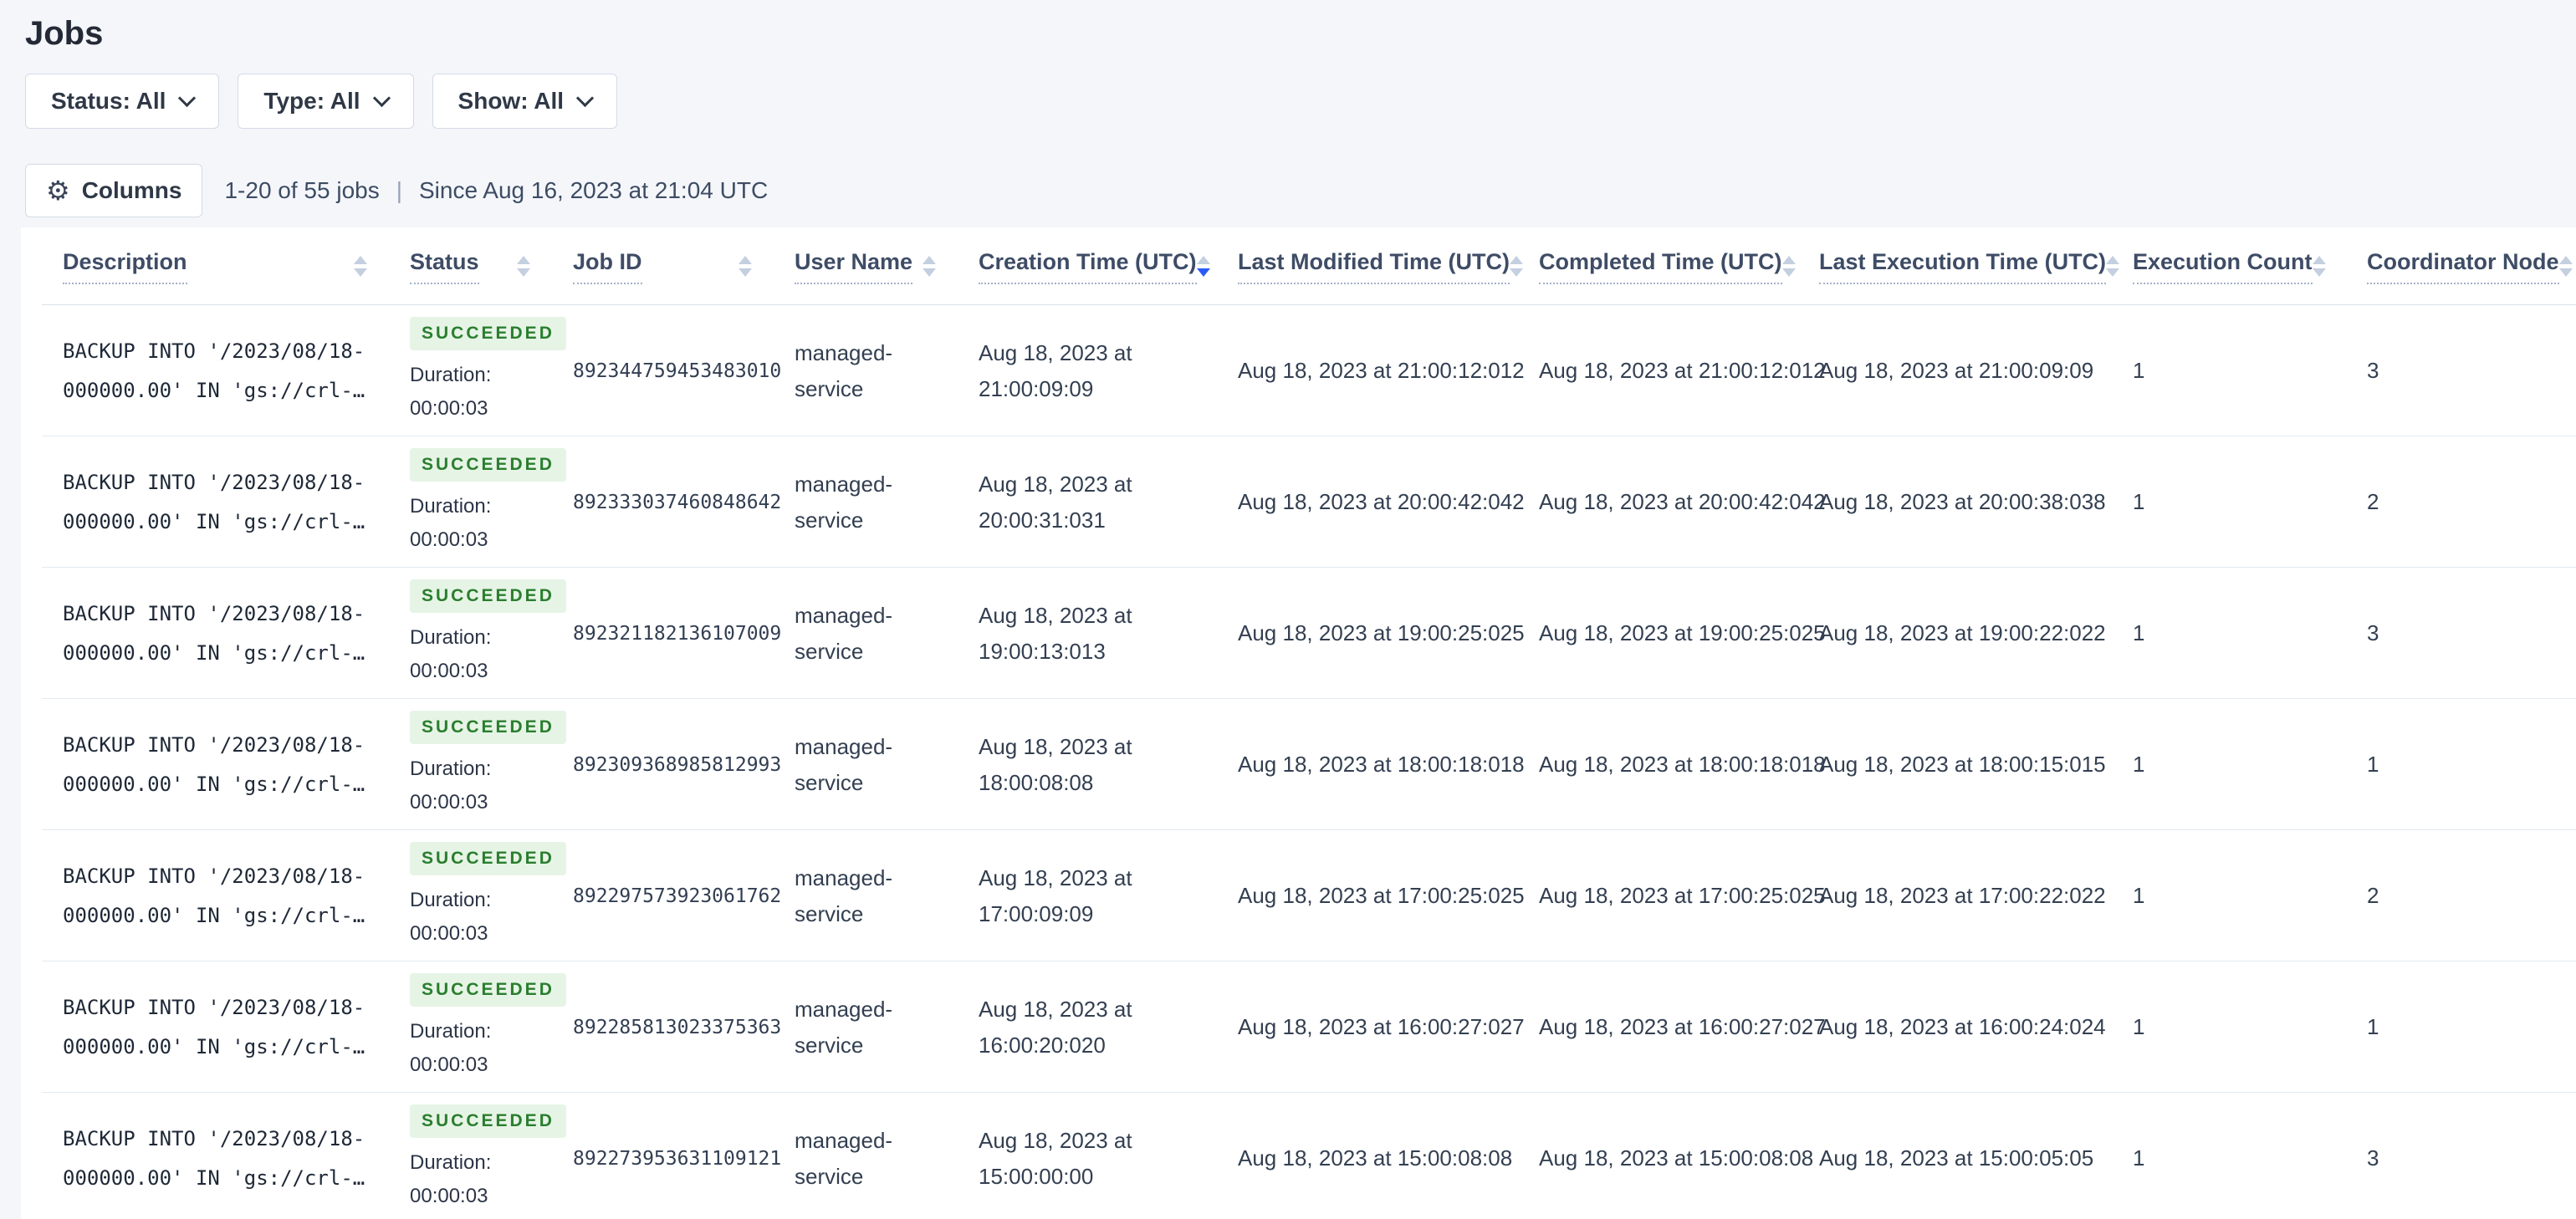  I want to click on creation-time: Aug 18, 2023 at 17:00:09:09, so click(1055, 895).